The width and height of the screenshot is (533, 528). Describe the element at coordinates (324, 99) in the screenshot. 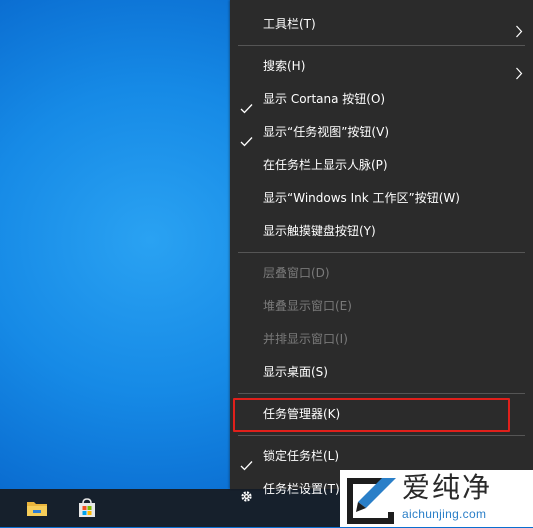

I see `menu-item-label: 显示 Cortana 按钮(O)` at that location.